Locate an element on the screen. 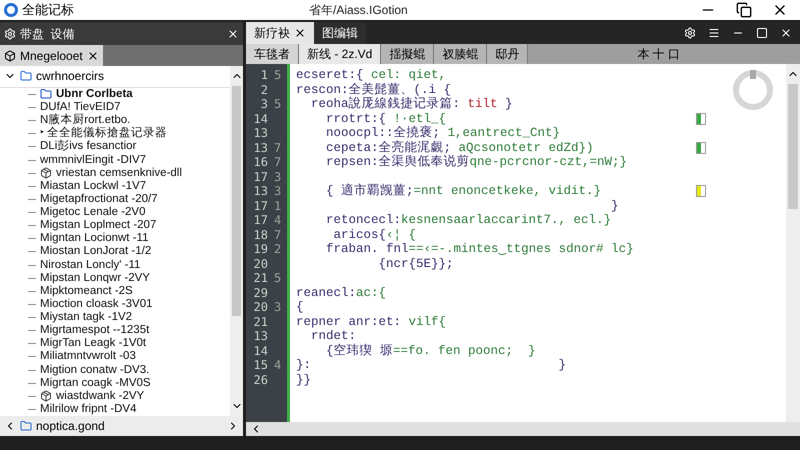 The height and width of the screenshot is (450, 800). code-line: reanecl:ac:{ is located at coordinates (342, 293).